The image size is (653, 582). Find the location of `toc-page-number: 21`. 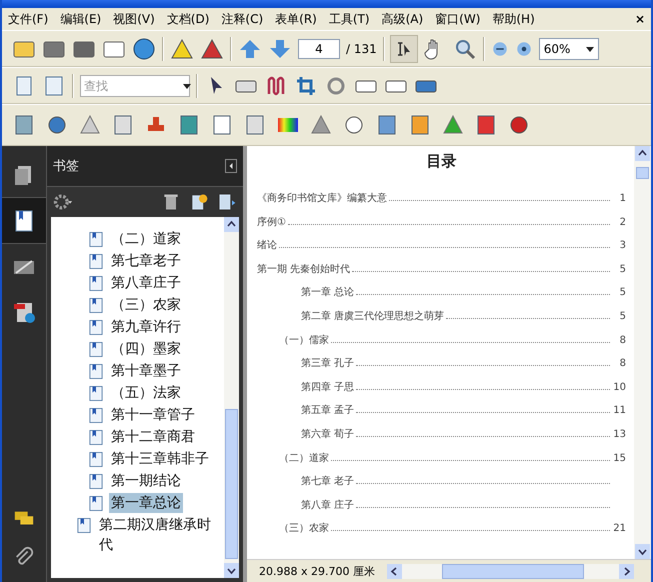

toc-page-number: 21 is located at coordinates (619, 528).